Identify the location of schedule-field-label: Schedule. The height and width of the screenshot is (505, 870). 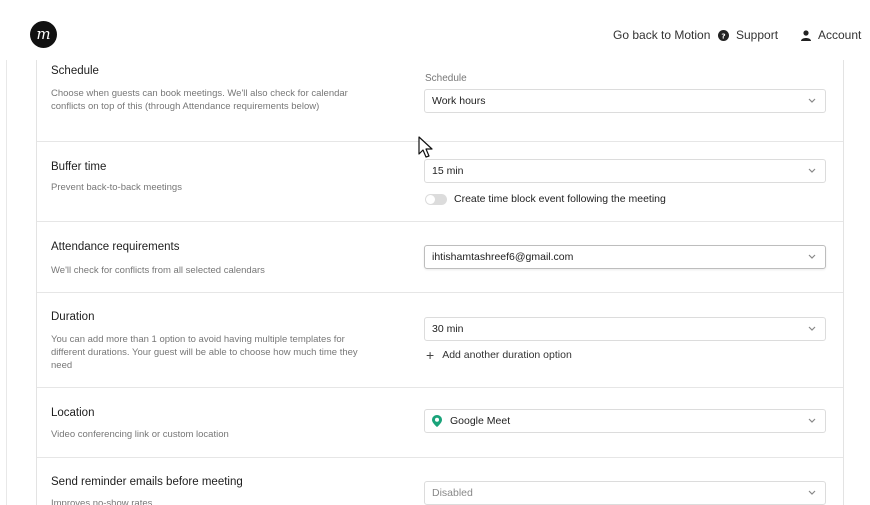
(446, 78).